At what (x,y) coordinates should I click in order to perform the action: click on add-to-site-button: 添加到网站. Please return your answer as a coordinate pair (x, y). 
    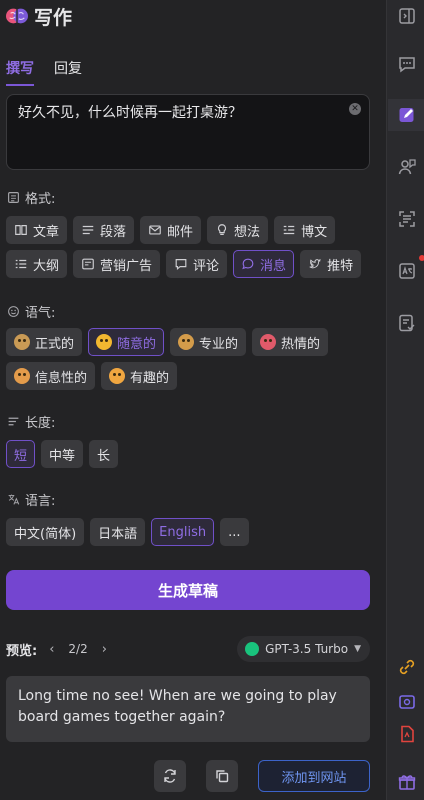
    Looking at the image, I should click on (314, 776).